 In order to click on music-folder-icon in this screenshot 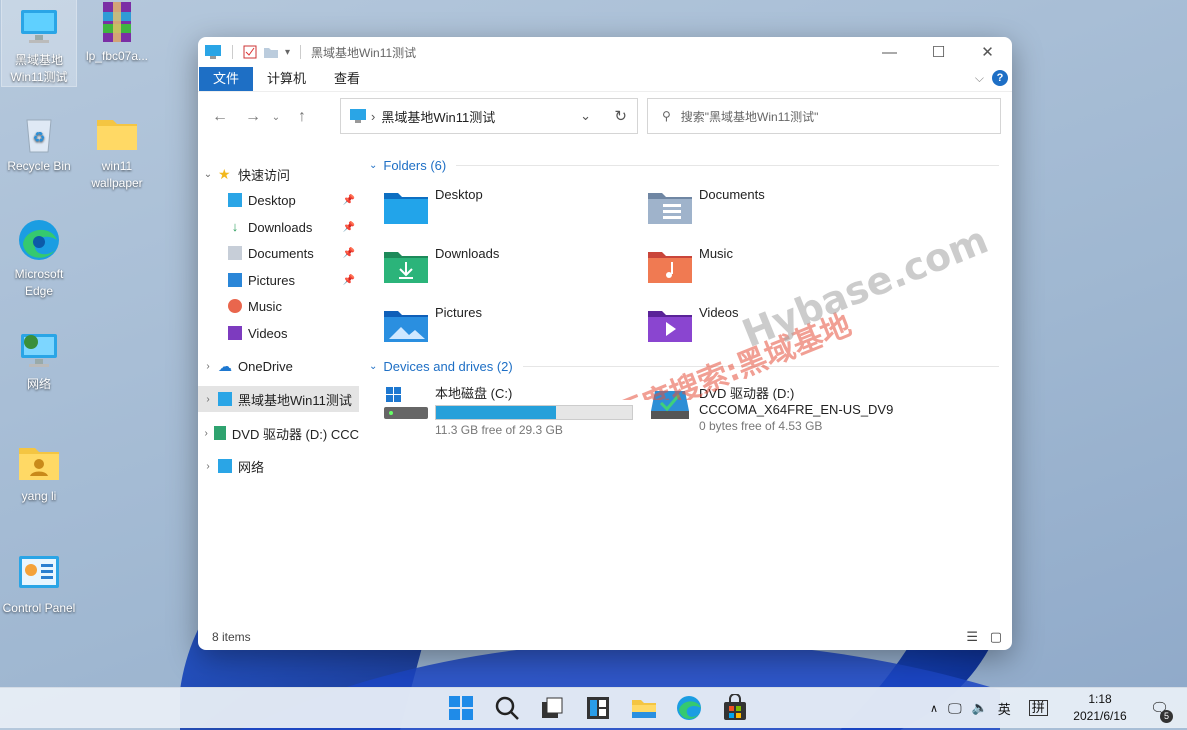, I will do `click(670, 267)`.